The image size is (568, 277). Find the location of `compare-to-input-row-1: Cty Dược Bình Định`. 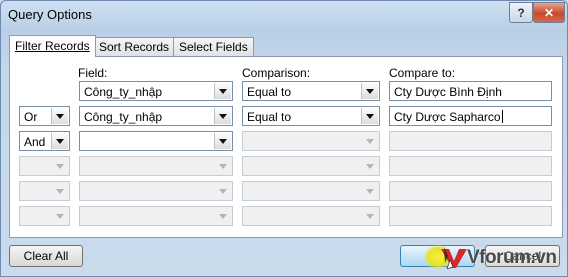

compare-to-input-row-1: Cty Dược Bình Định is located at coordinates (470, 91).